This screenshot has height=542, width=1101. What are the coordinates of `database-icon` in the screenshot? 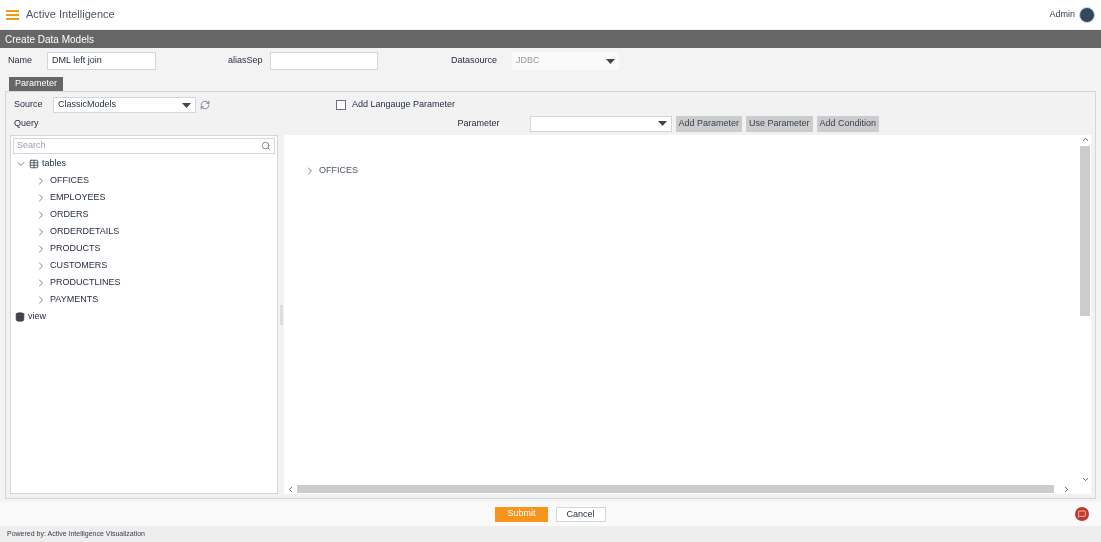 It's located at (20, 316).